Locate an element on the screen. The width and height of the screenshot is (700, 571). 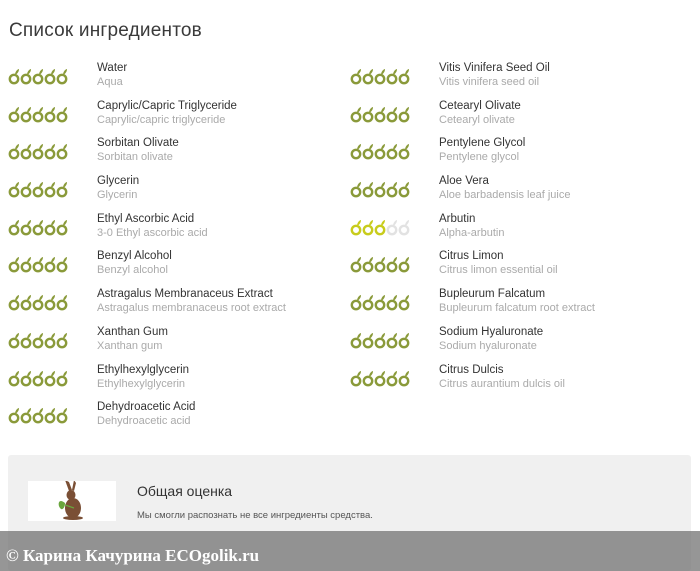
ingredient-row: Water Aqua is located at coordinates (178, 80).